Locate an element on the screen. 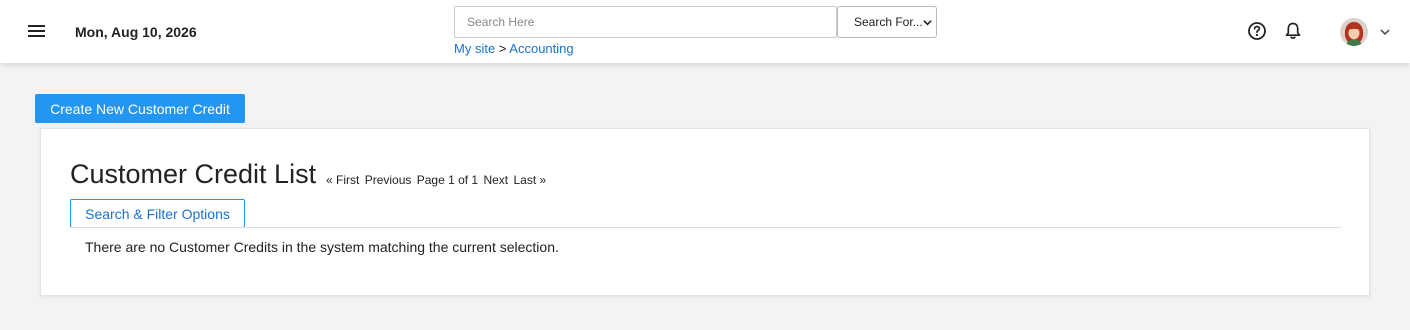  help-icon is located at coordinates (1257, 31).